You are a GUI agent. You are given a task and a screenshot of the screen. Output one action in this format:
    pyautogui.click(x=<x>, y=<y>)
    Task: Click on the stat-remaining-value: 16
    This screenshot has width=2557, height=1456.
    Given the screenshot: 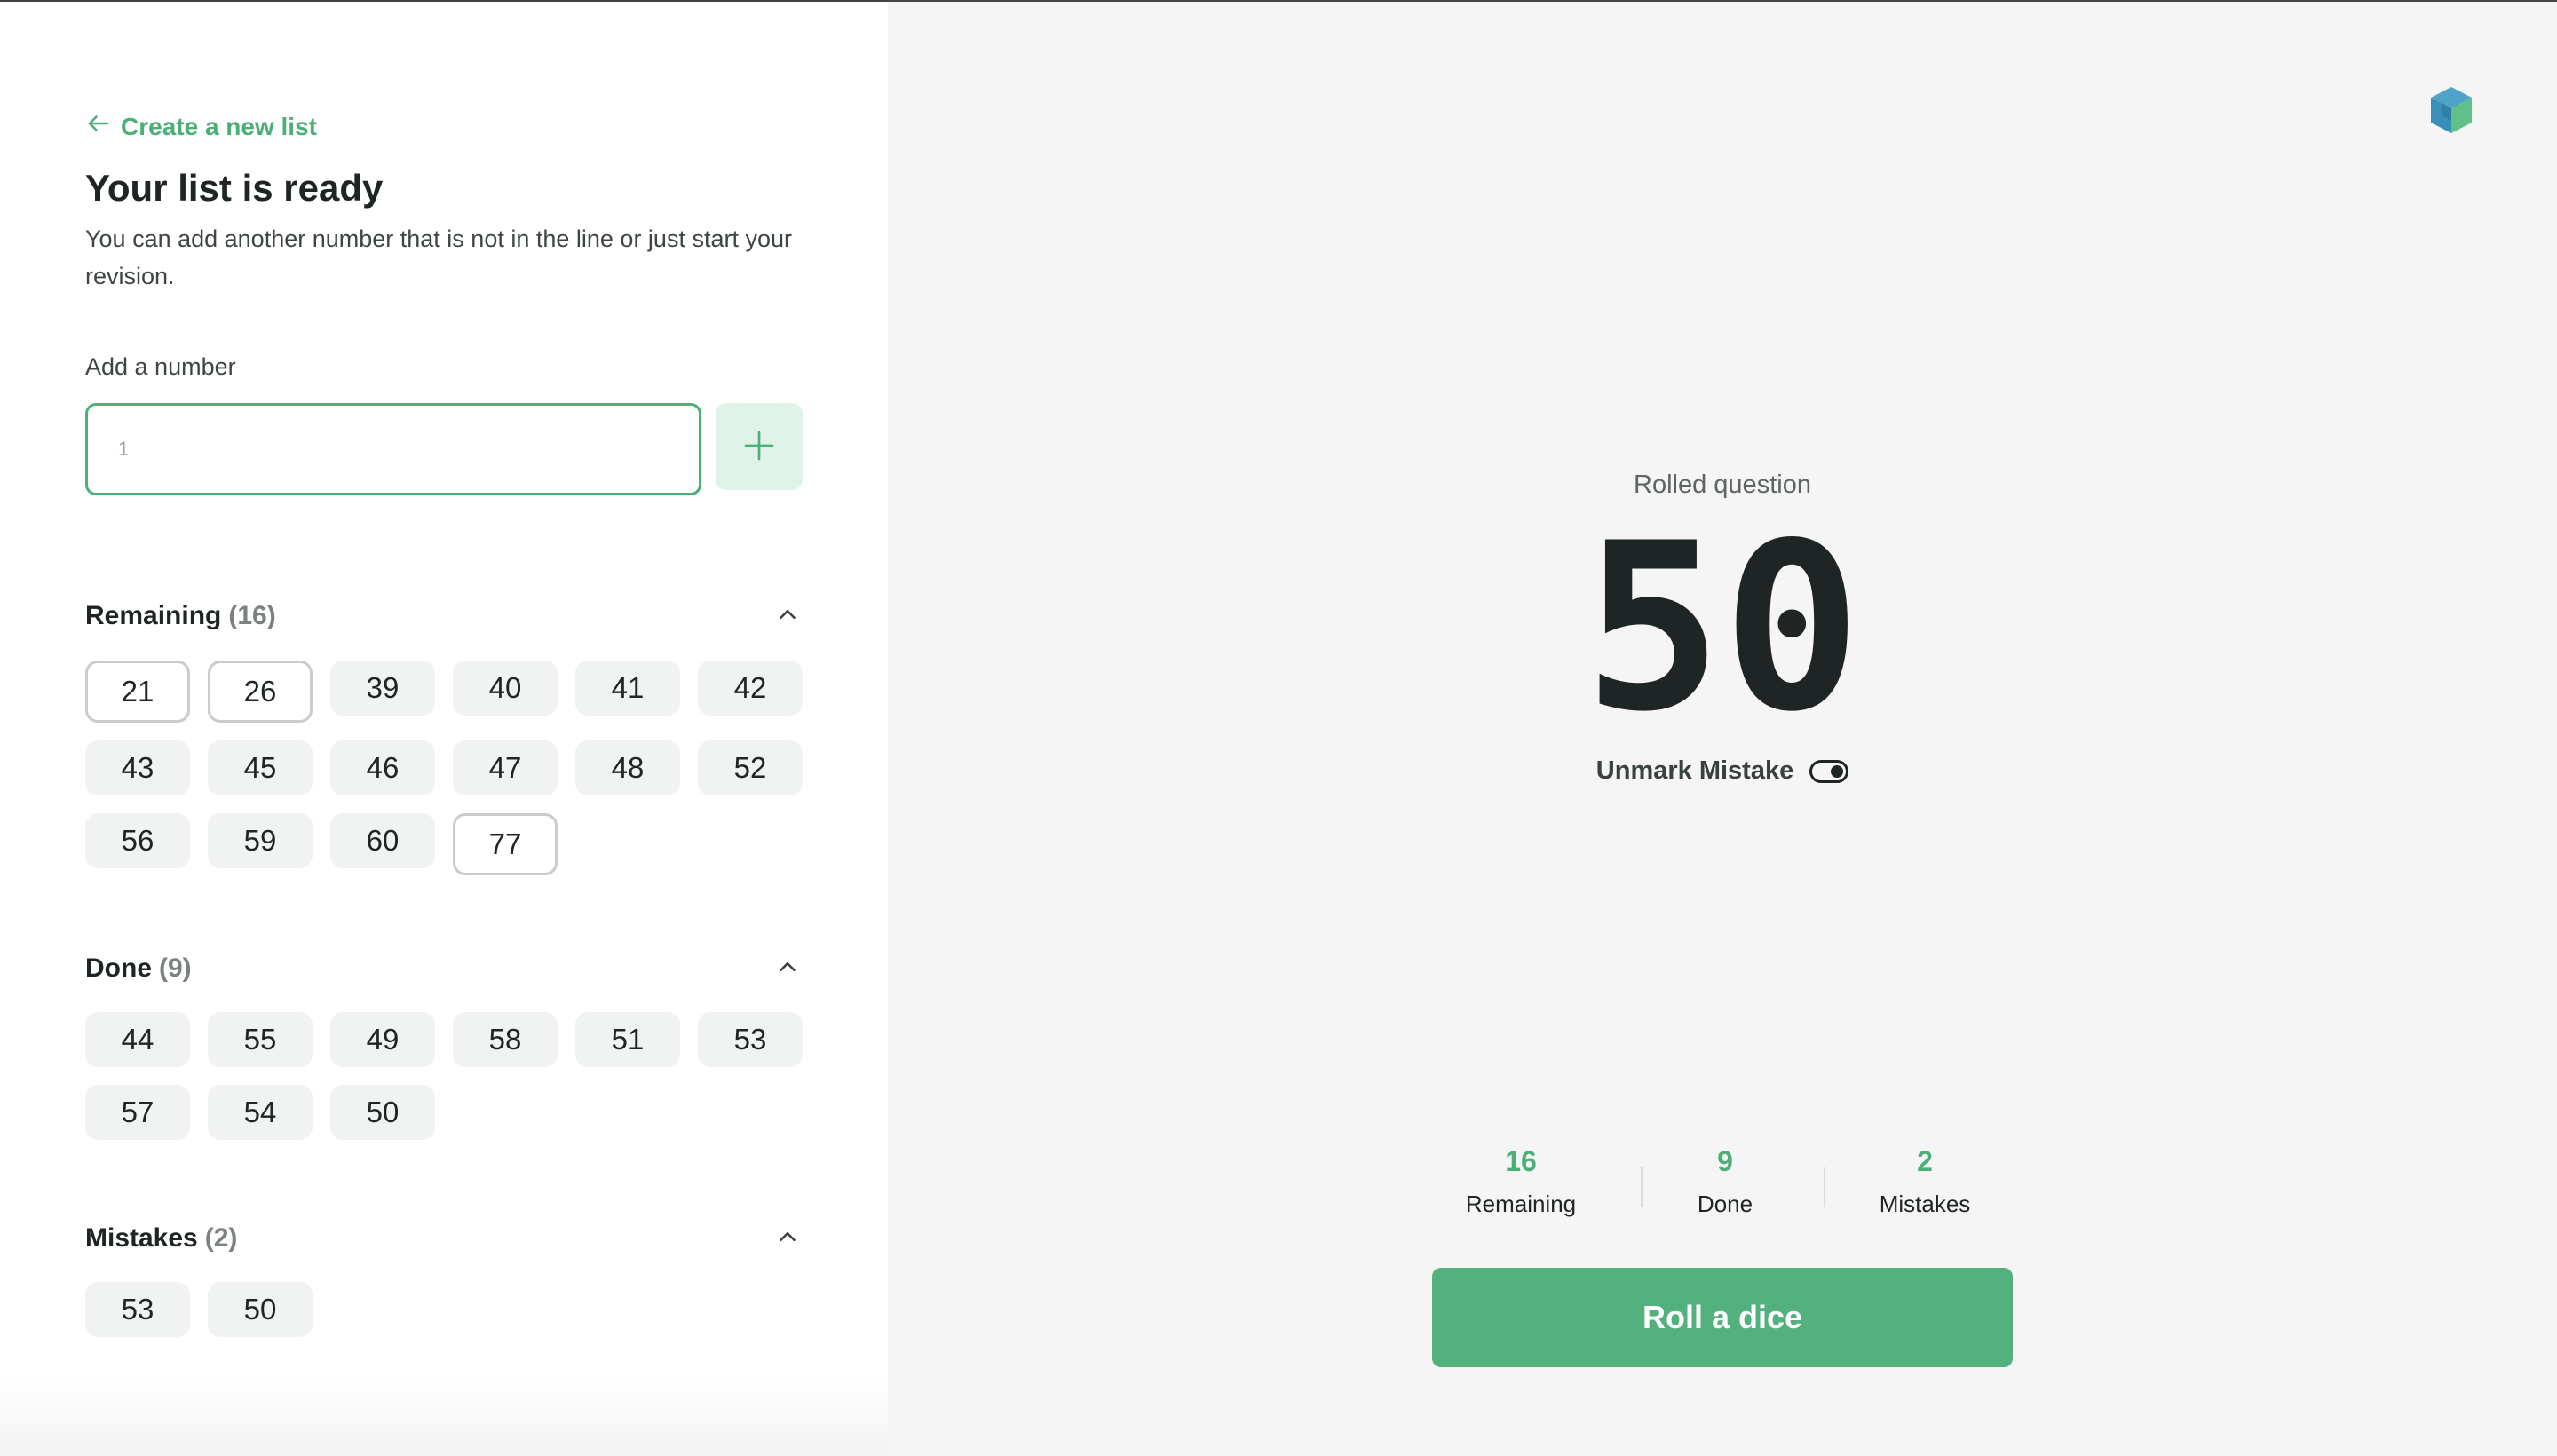 What is the action you would take?
    pyautogui.click(x=1521, y=1161)
    